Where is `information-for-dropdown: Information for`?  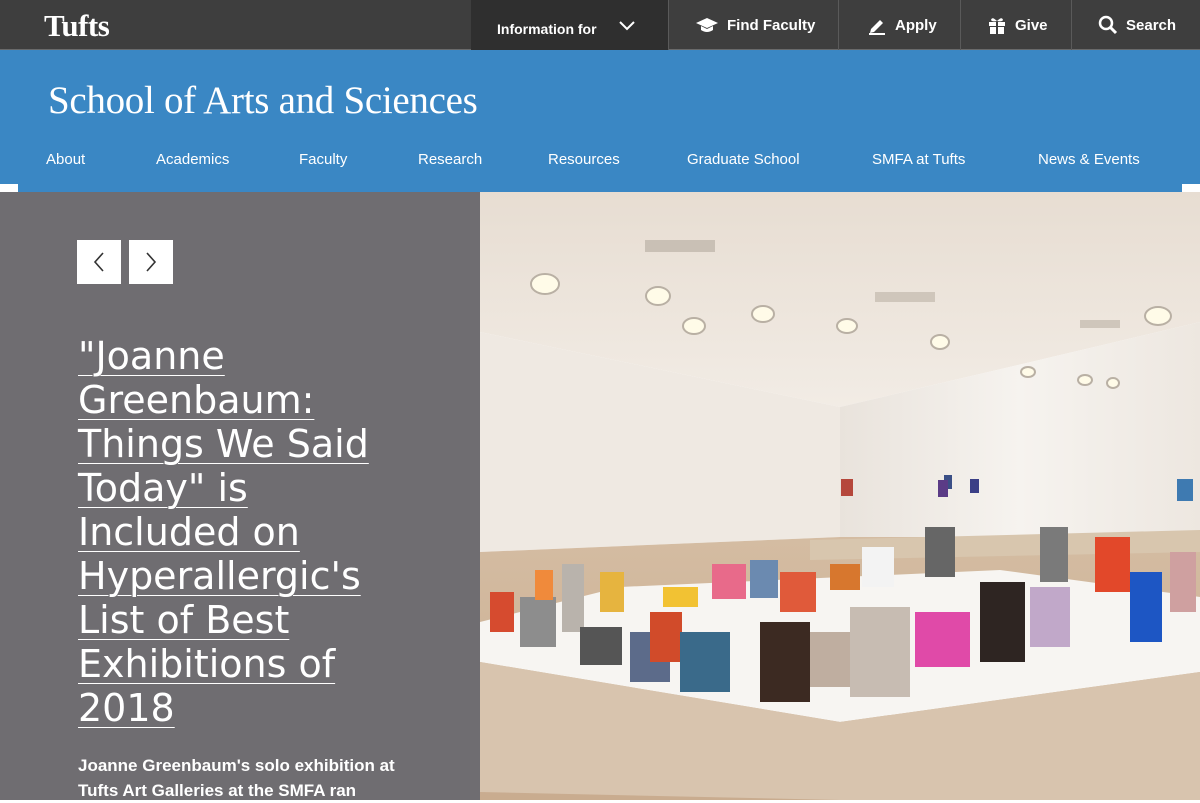 information-for-dropdown: Information for is located at coordinates (569, 28).